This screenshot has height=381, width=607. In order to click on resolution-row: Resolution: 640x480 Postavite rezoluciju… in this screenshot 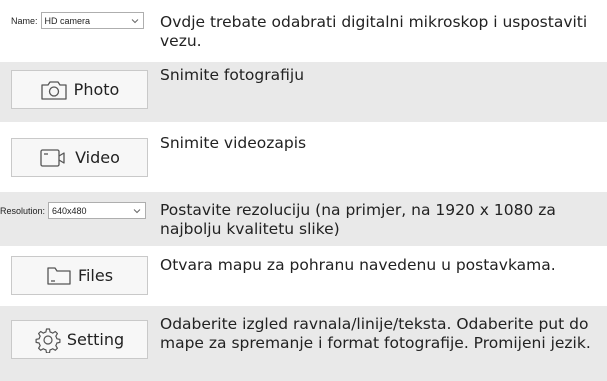, I will do `click(303, 219)`.